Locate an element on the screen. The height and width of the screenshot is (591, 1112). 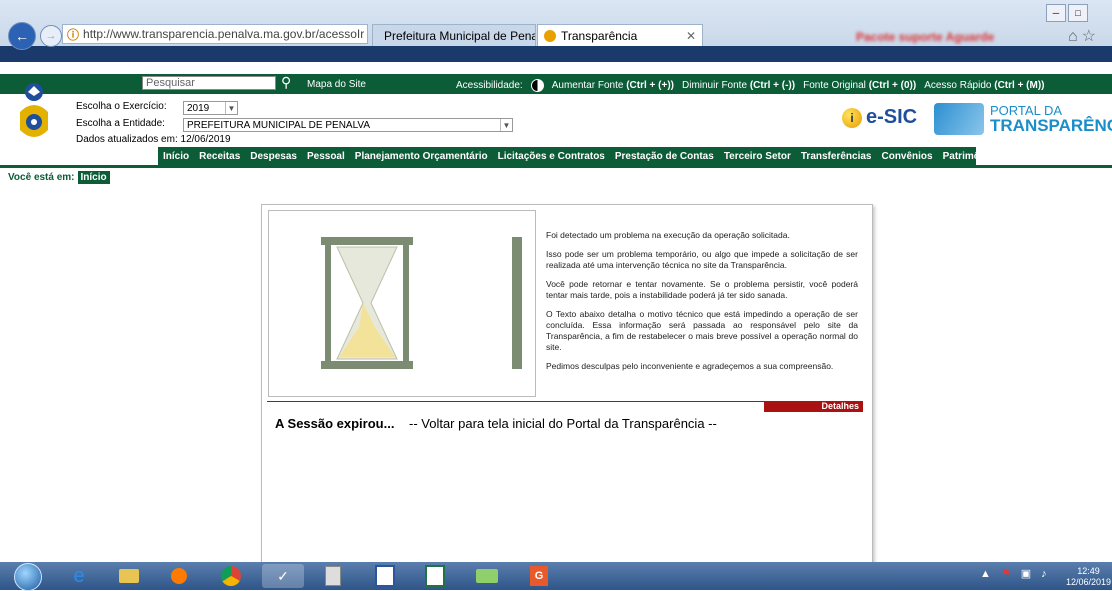
quick-access-link: Acesso Rápido (Ctrl + (M)) is located at coordinates (984, 85).